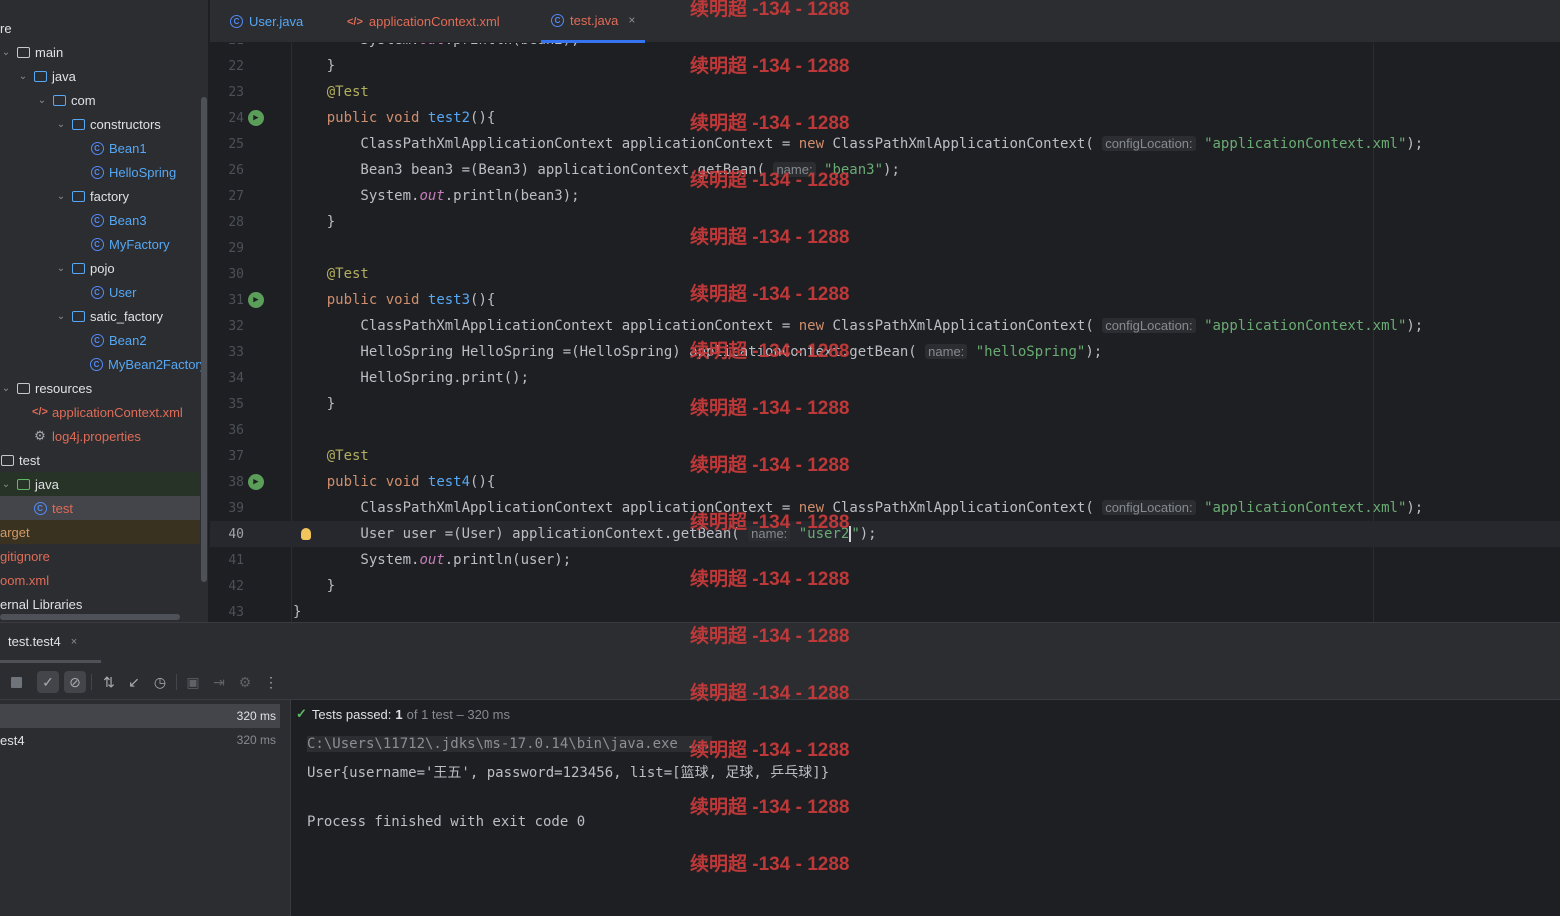 This screenshot has height=916, width=1560. What do you see at coordinates (100, 268) in the screenshot?
I see `tree-item: ⌄ pojo` at bounding box center [100, 268].